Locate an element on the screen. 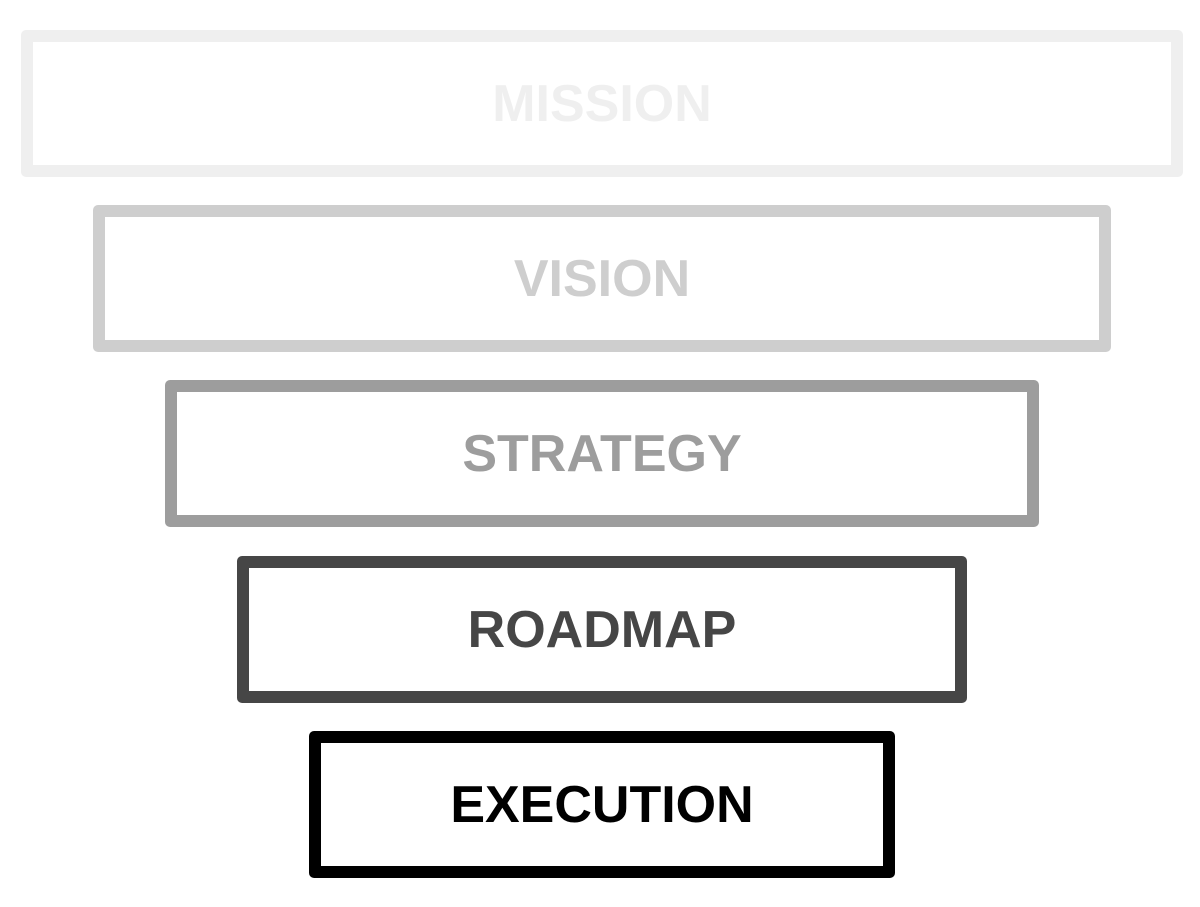  tier-strategy-label: STRATEGY is located at coordinates (602, 453).